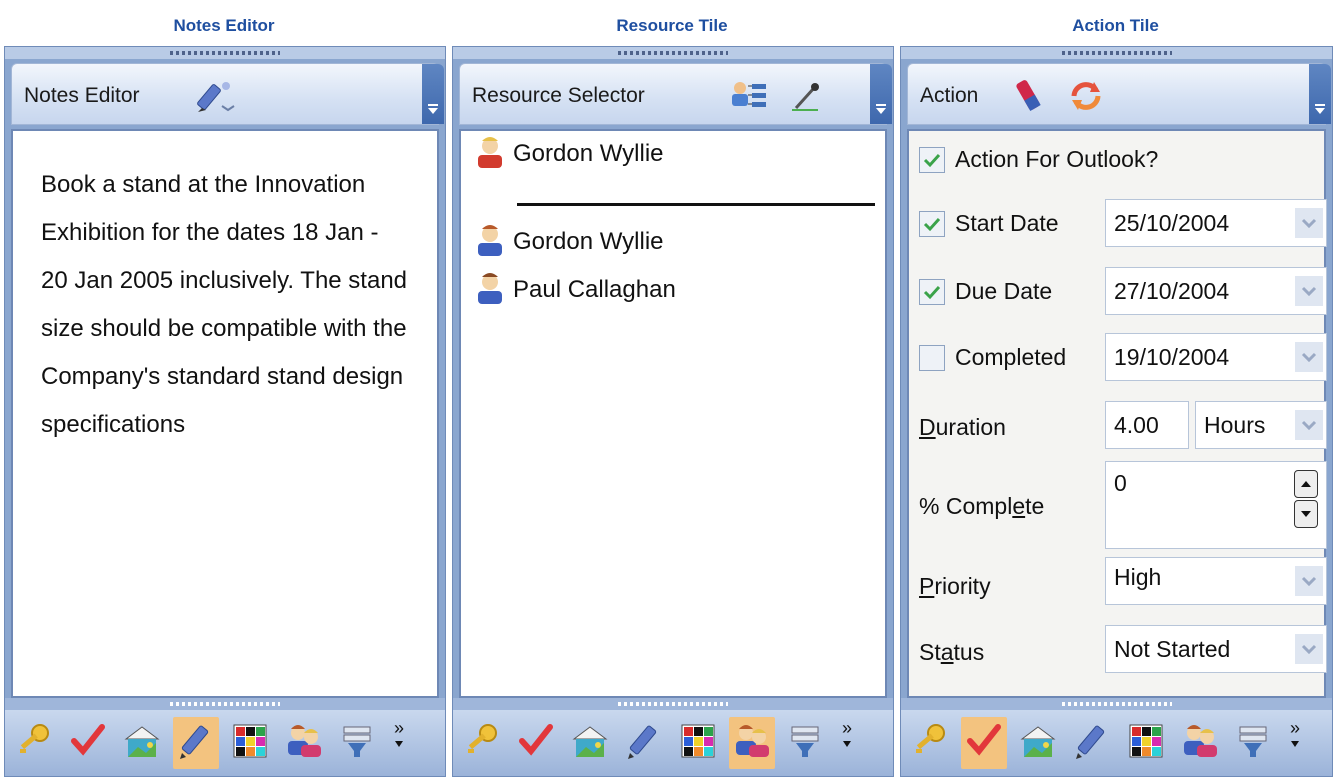 The height and width of the screenshot is (777, 1335). I want to click on panel-title: Resource Selector, so click(558, 95).